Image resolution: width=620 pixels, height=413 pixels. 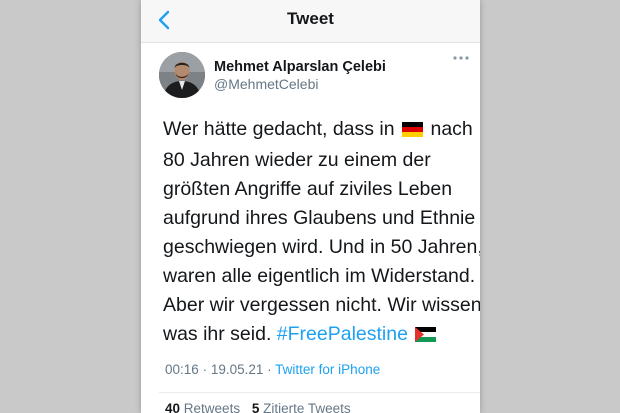 What do you see at coordinates (212, 407) in the screenshot?
I see `retweets-label: Retweets` at bounding box center [212, 407].